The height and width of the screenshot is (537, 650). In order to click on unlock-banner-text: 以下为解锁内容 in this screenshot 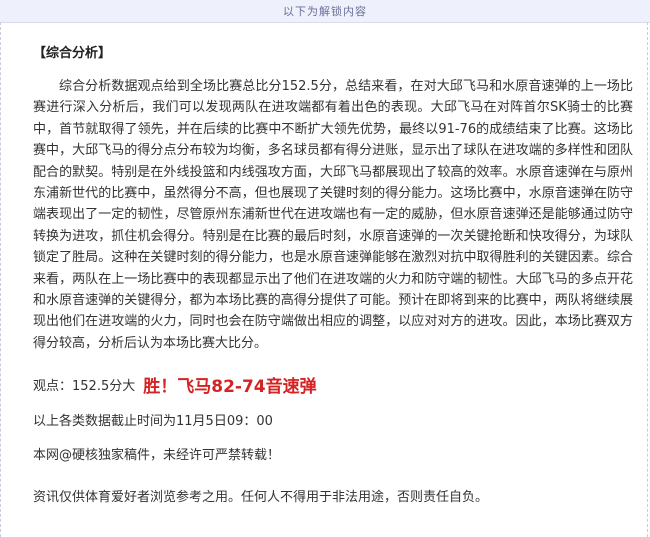, I will do `click(325, 11)`.